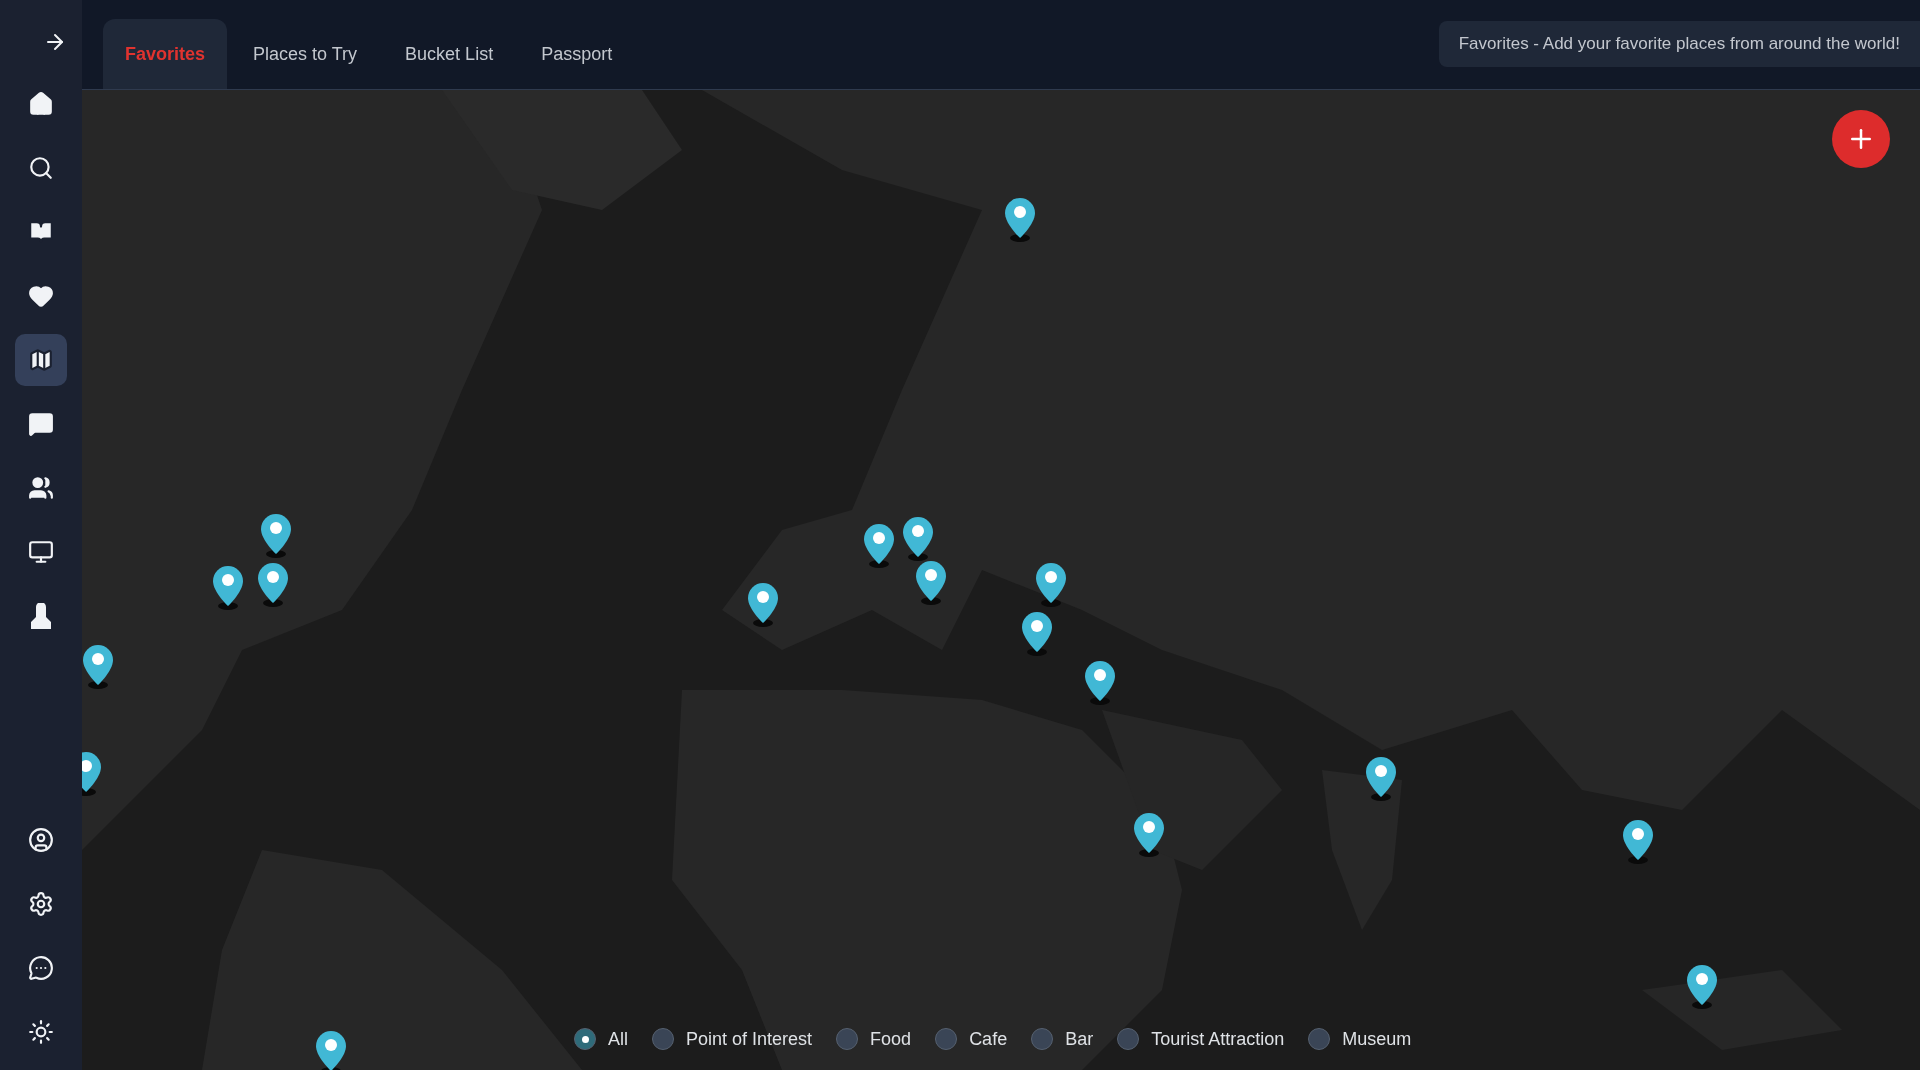 The height and width of the screenshot is (1070, 1920). What do you see at coordinates (41, 104) in the screenshot?
I see `home-icon` at bounding box center [41, 104].